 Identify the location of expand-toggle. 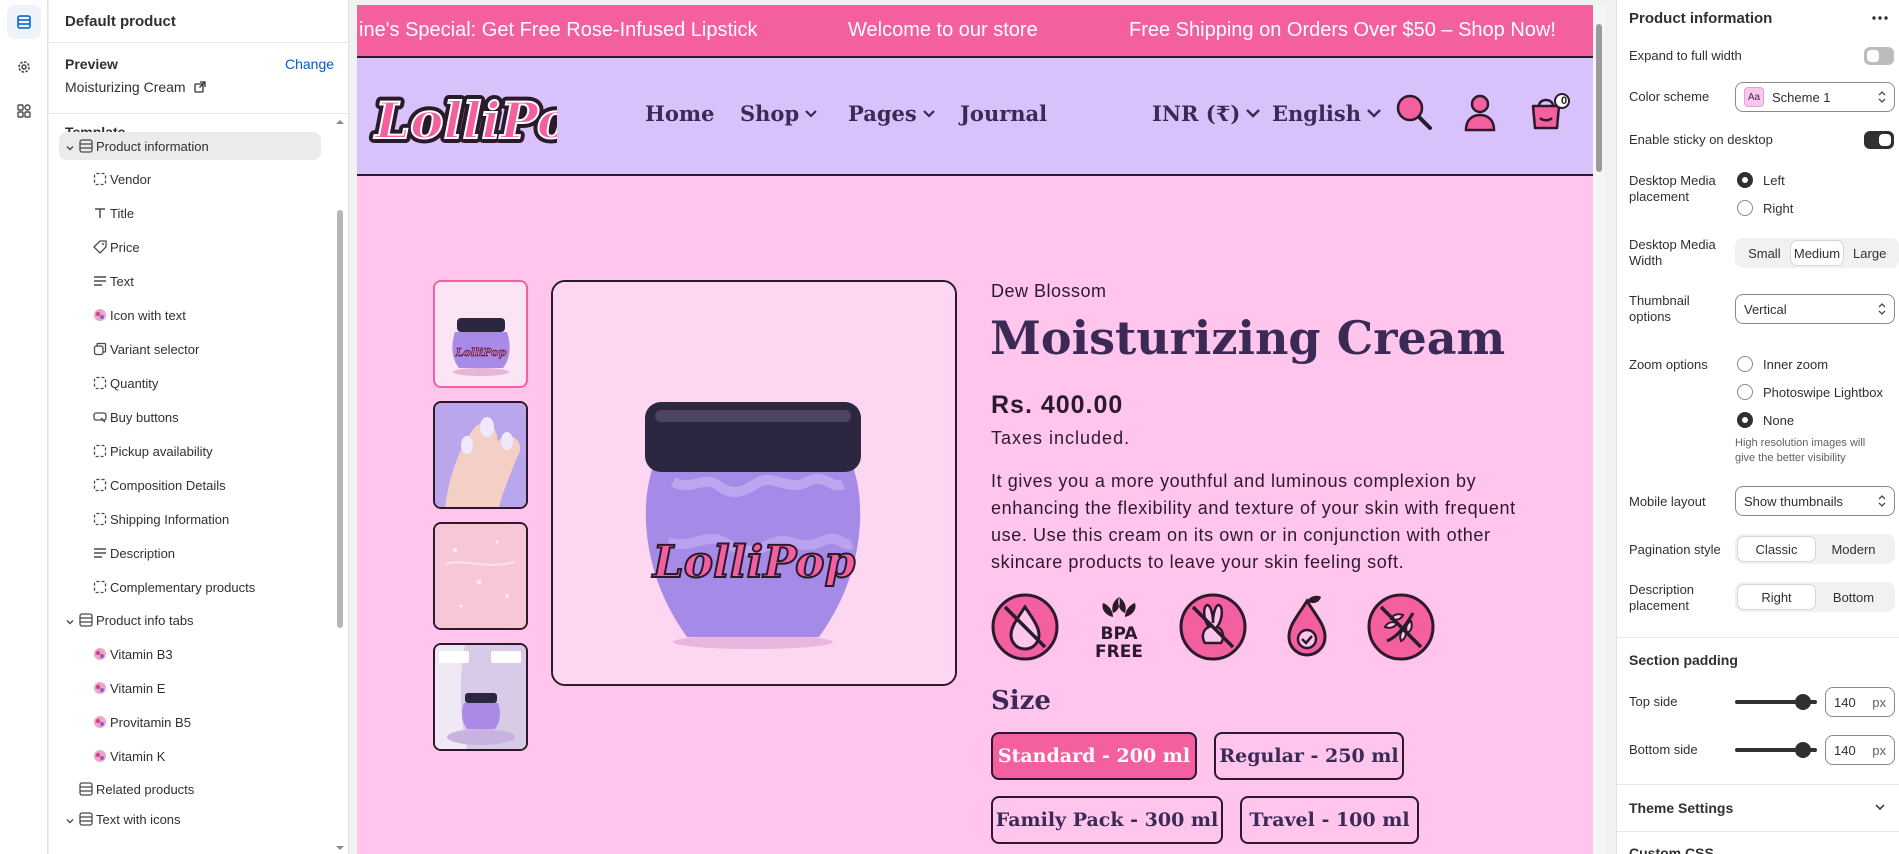
(1879, 56).